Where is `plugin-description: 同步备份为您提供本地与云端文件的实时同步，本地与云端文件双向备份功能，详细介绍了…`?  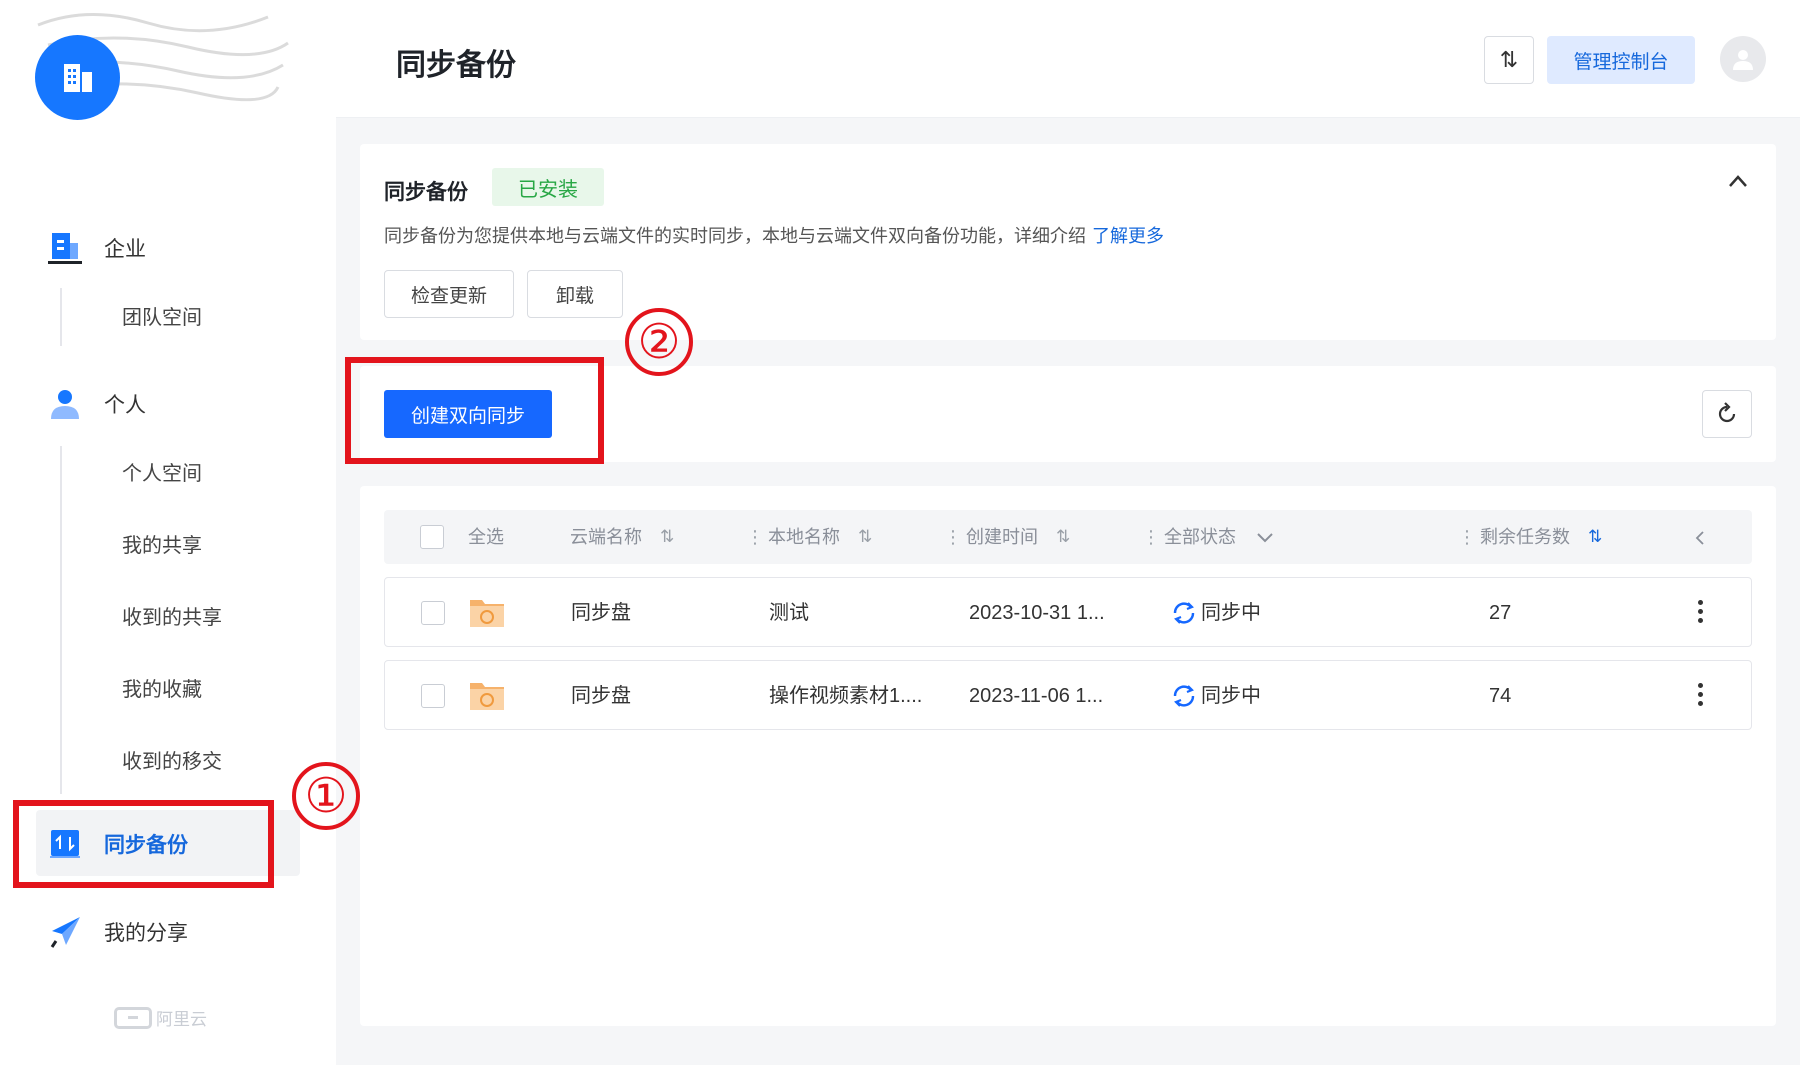
plugin-description: 同步备份为您提供本地与云端文件的实时同步，本地与云端文件双向备份功能，详细介绍了… is located at coordinates (774, 235).